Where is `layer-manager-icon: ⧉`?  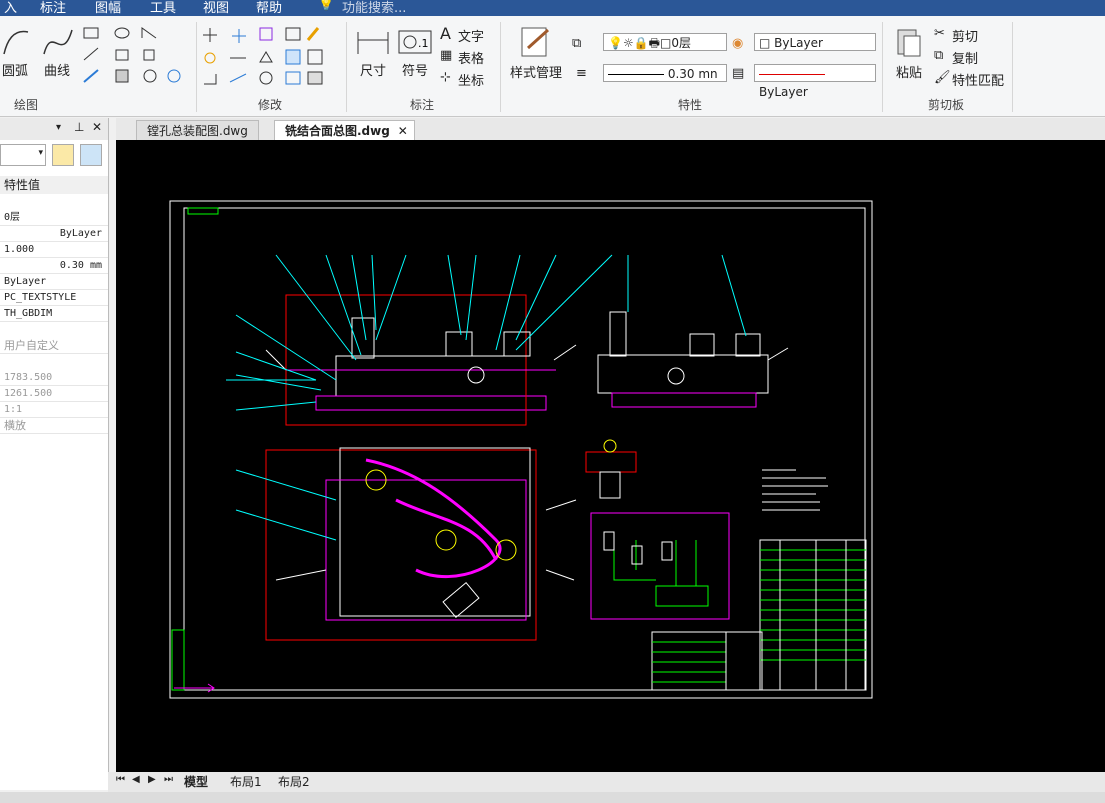 layer-manager-icon: ⧉ is located at coordinates (576, 43).